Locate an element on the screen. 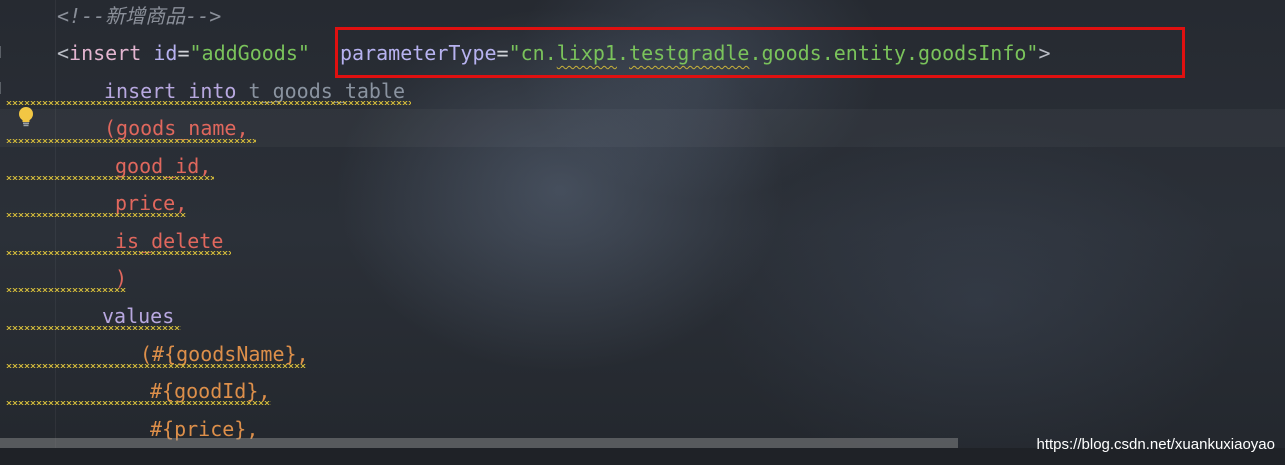 This screenshot has width=1285, height=465. code-line: price, is located at coordinates (642, 203).